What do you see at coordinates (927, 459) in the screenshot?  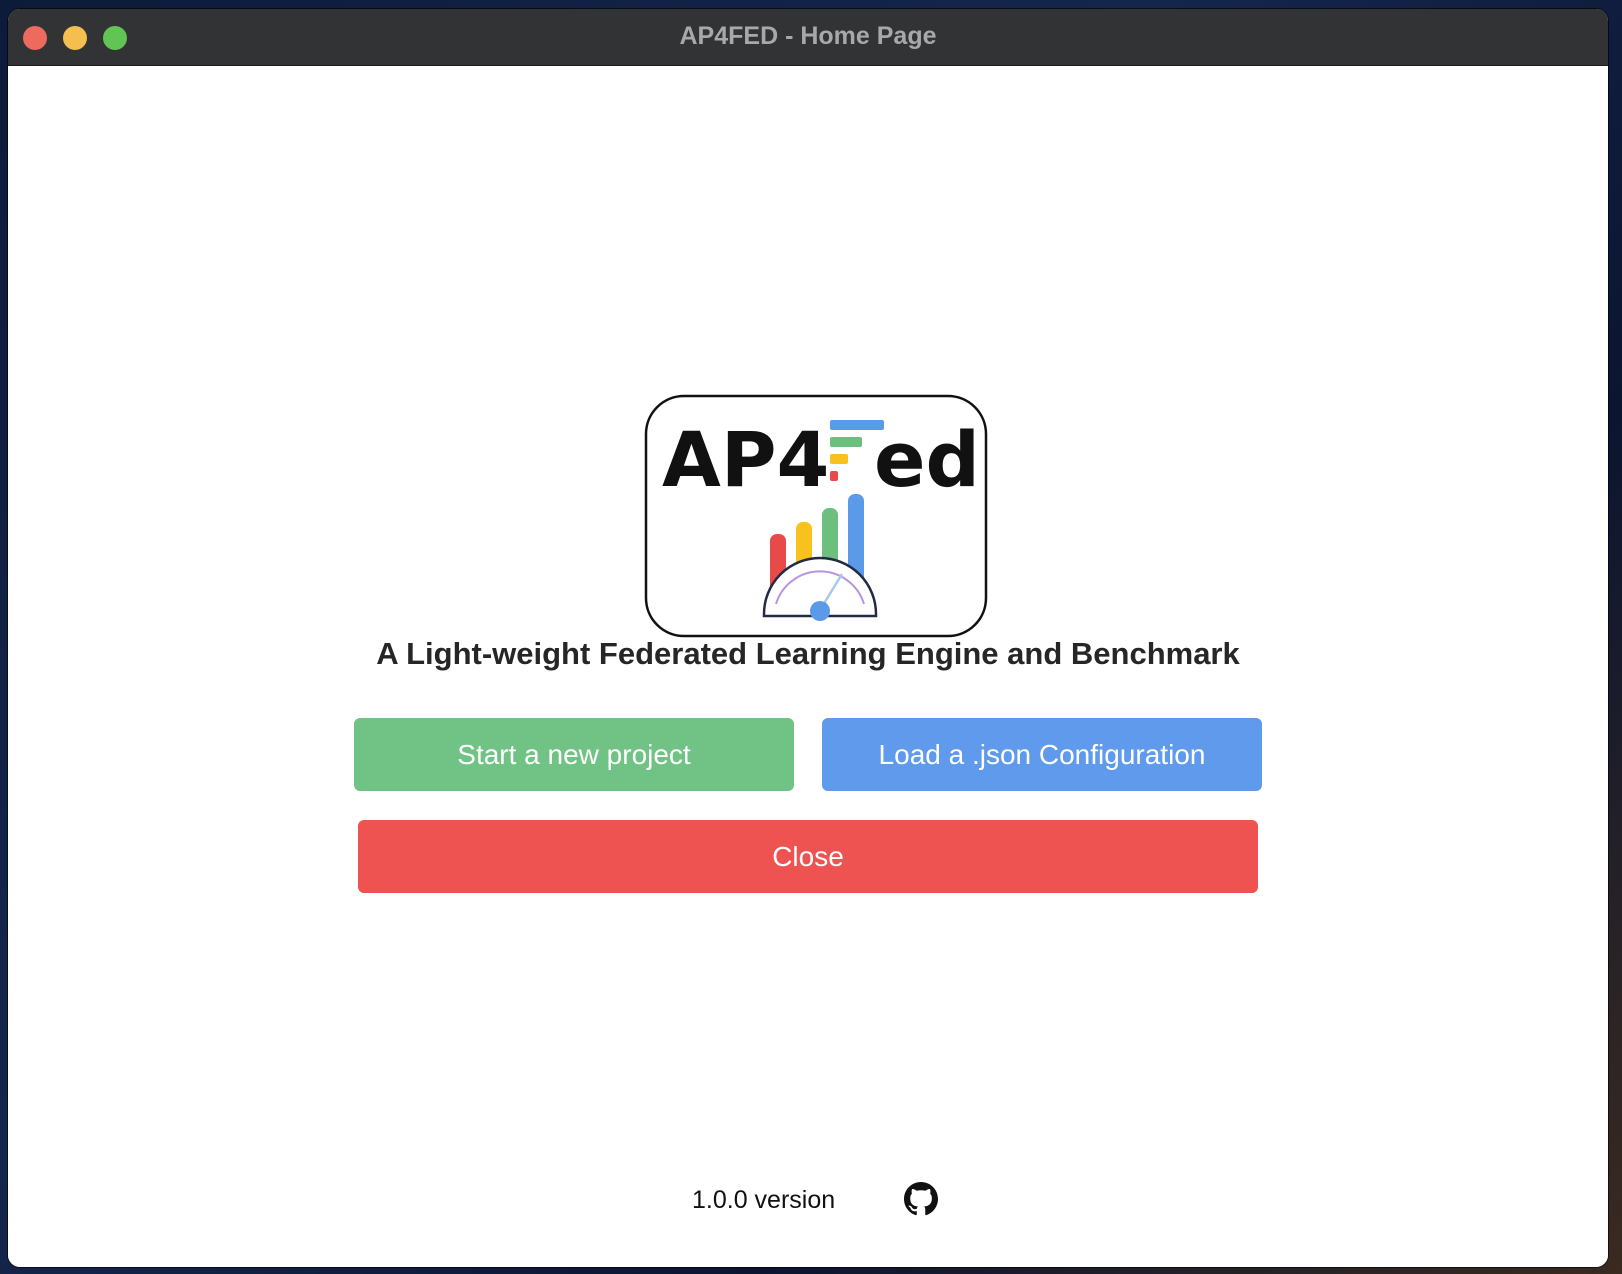 I see `logo-text-ed: ed` at bounding box center [927, 459].